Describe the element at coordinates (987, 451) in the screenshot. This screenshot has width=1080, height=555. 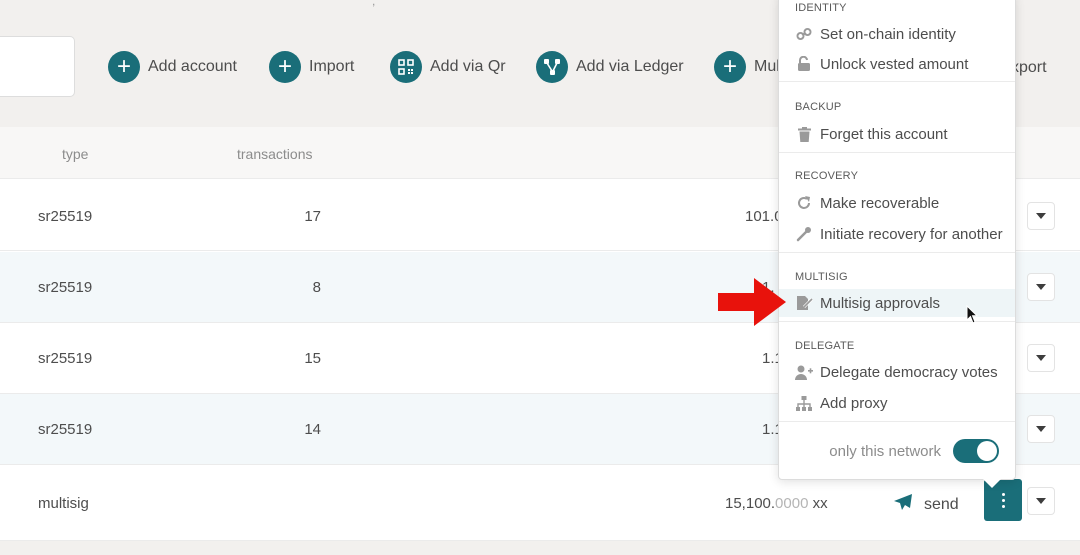
I see `toggle-knob` at that location.